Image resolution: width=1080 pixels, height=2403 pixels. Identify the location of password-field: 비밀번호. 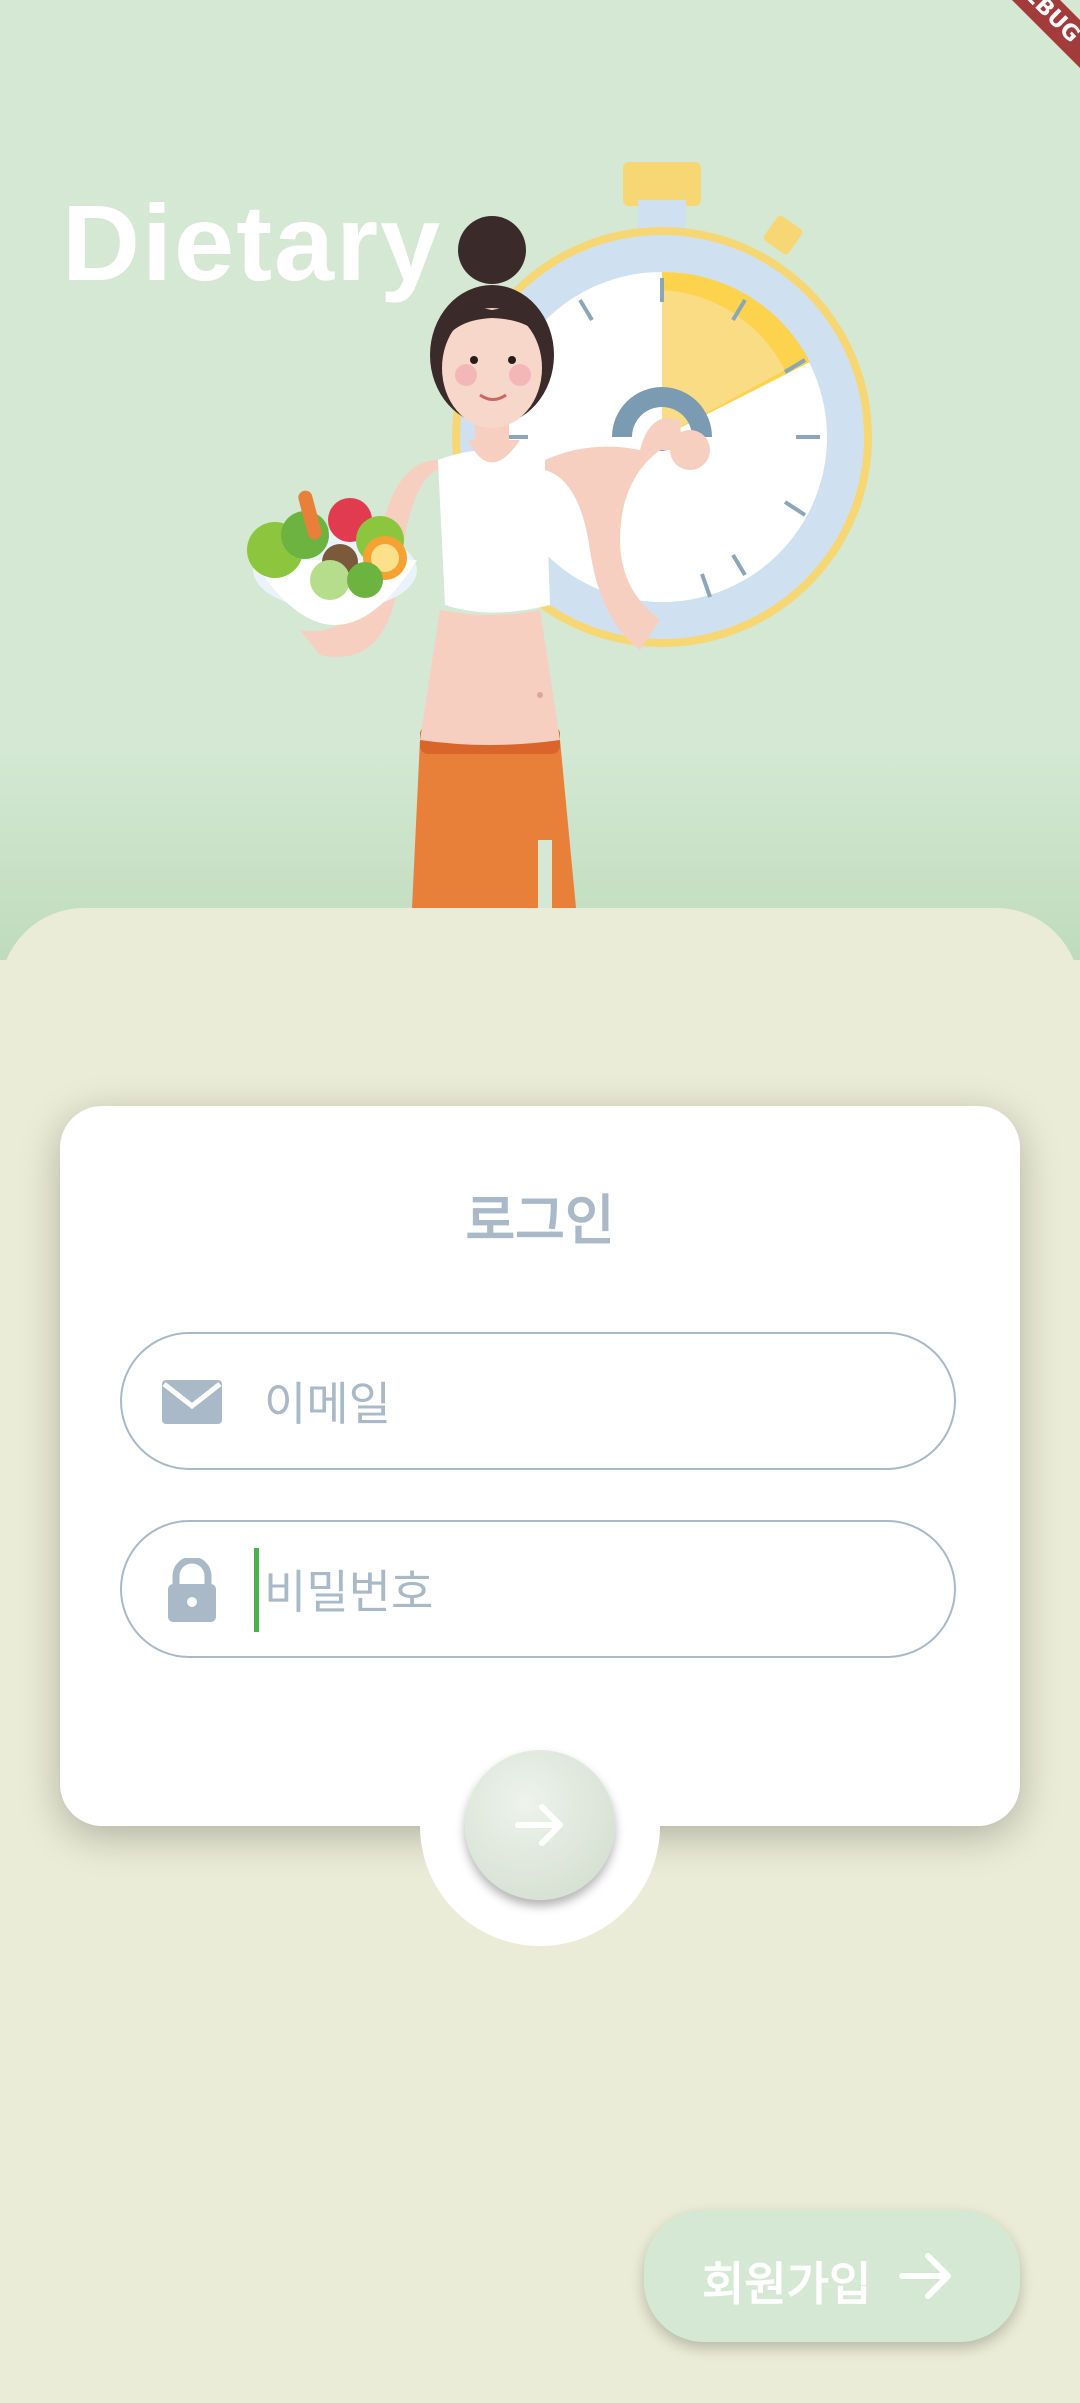
(538, 1589).